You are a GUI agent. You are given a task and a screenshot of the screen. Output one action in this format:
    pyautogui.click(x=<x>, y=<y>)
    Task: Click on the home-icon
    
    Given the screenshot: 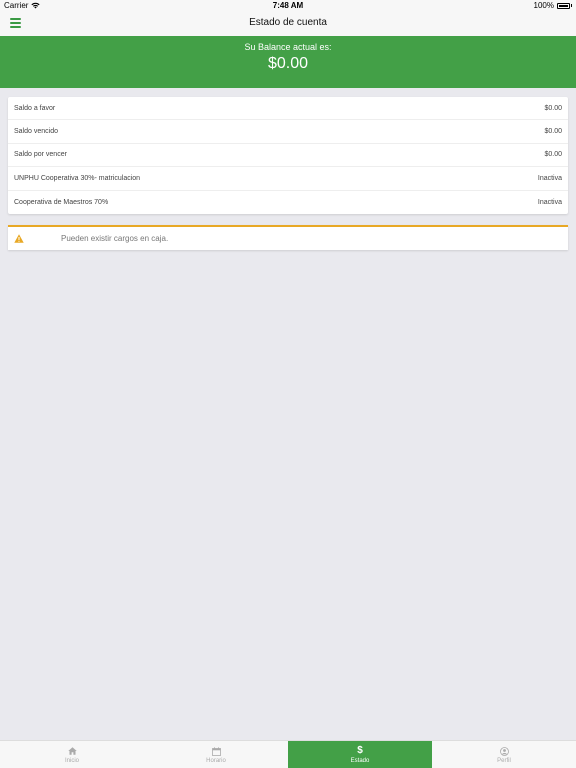 What is the action you would take?
    pyautogui.click(x=72, y=751)
    